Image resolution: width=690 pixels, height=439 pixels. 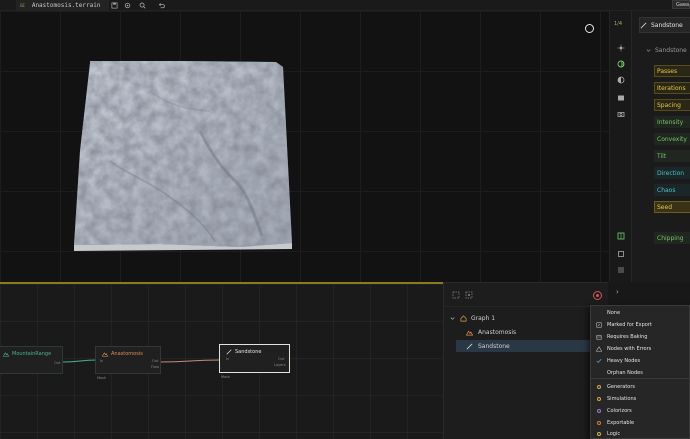 What do you see at coordinates (523, 346) in the screenshot?
I see `tree-row-sandstone: Sandstone` at bounding box center [523, 346].